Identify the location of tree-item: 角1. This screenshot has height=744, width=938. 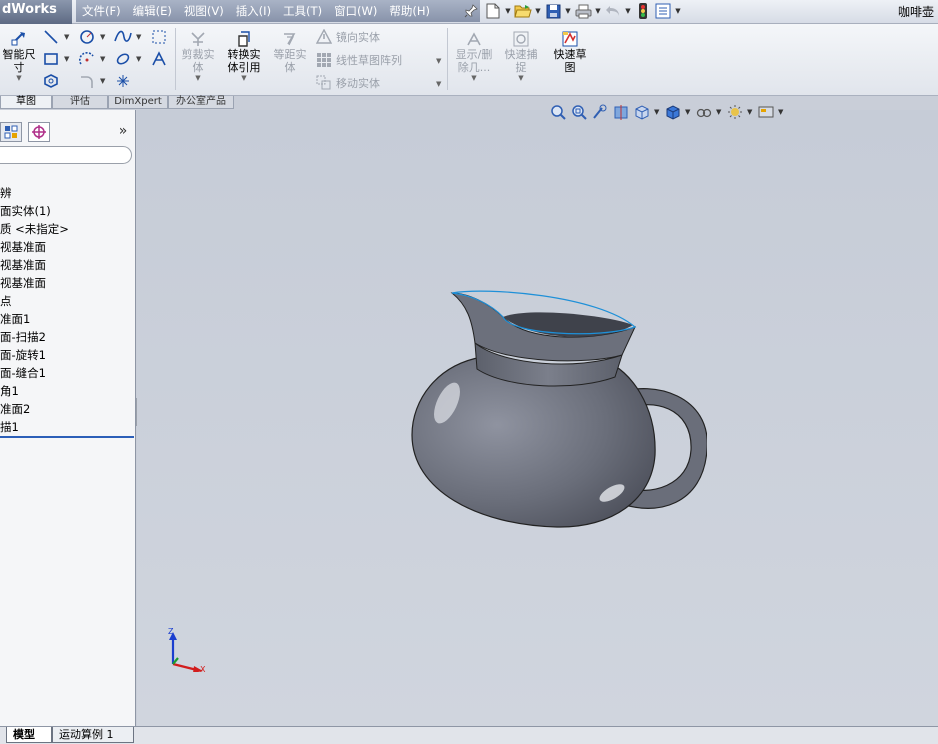
(67, 391).